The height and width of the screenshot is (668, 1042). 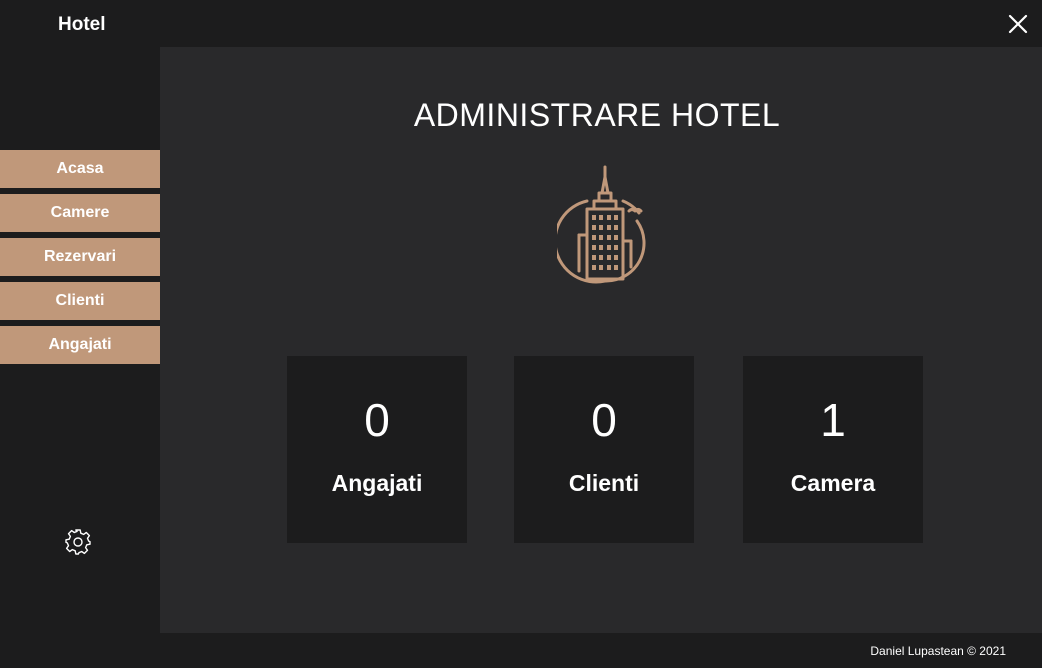 I want to click on sidebar-nav: Acasa Camere Rezervari Clienti Angajati, so click(x=80, y=260).